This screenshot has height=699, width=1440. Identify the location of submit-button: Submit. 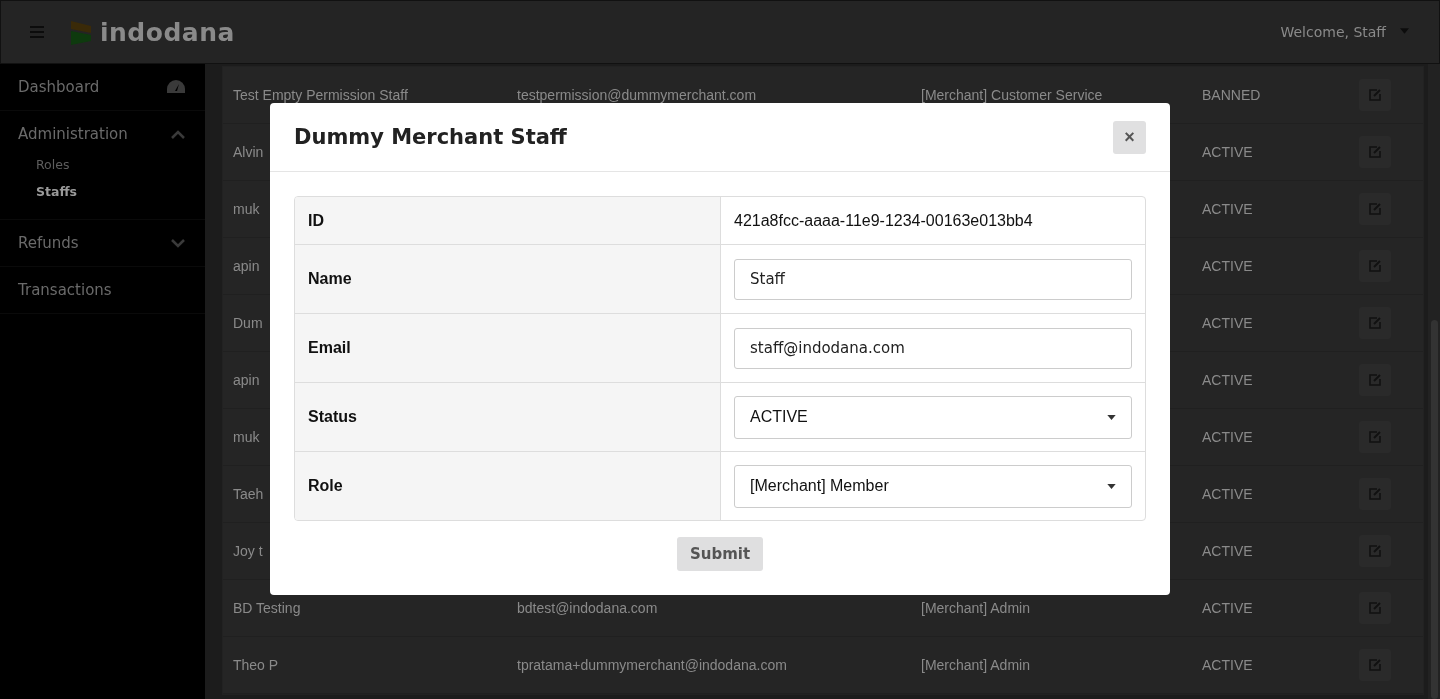
(720, 554).